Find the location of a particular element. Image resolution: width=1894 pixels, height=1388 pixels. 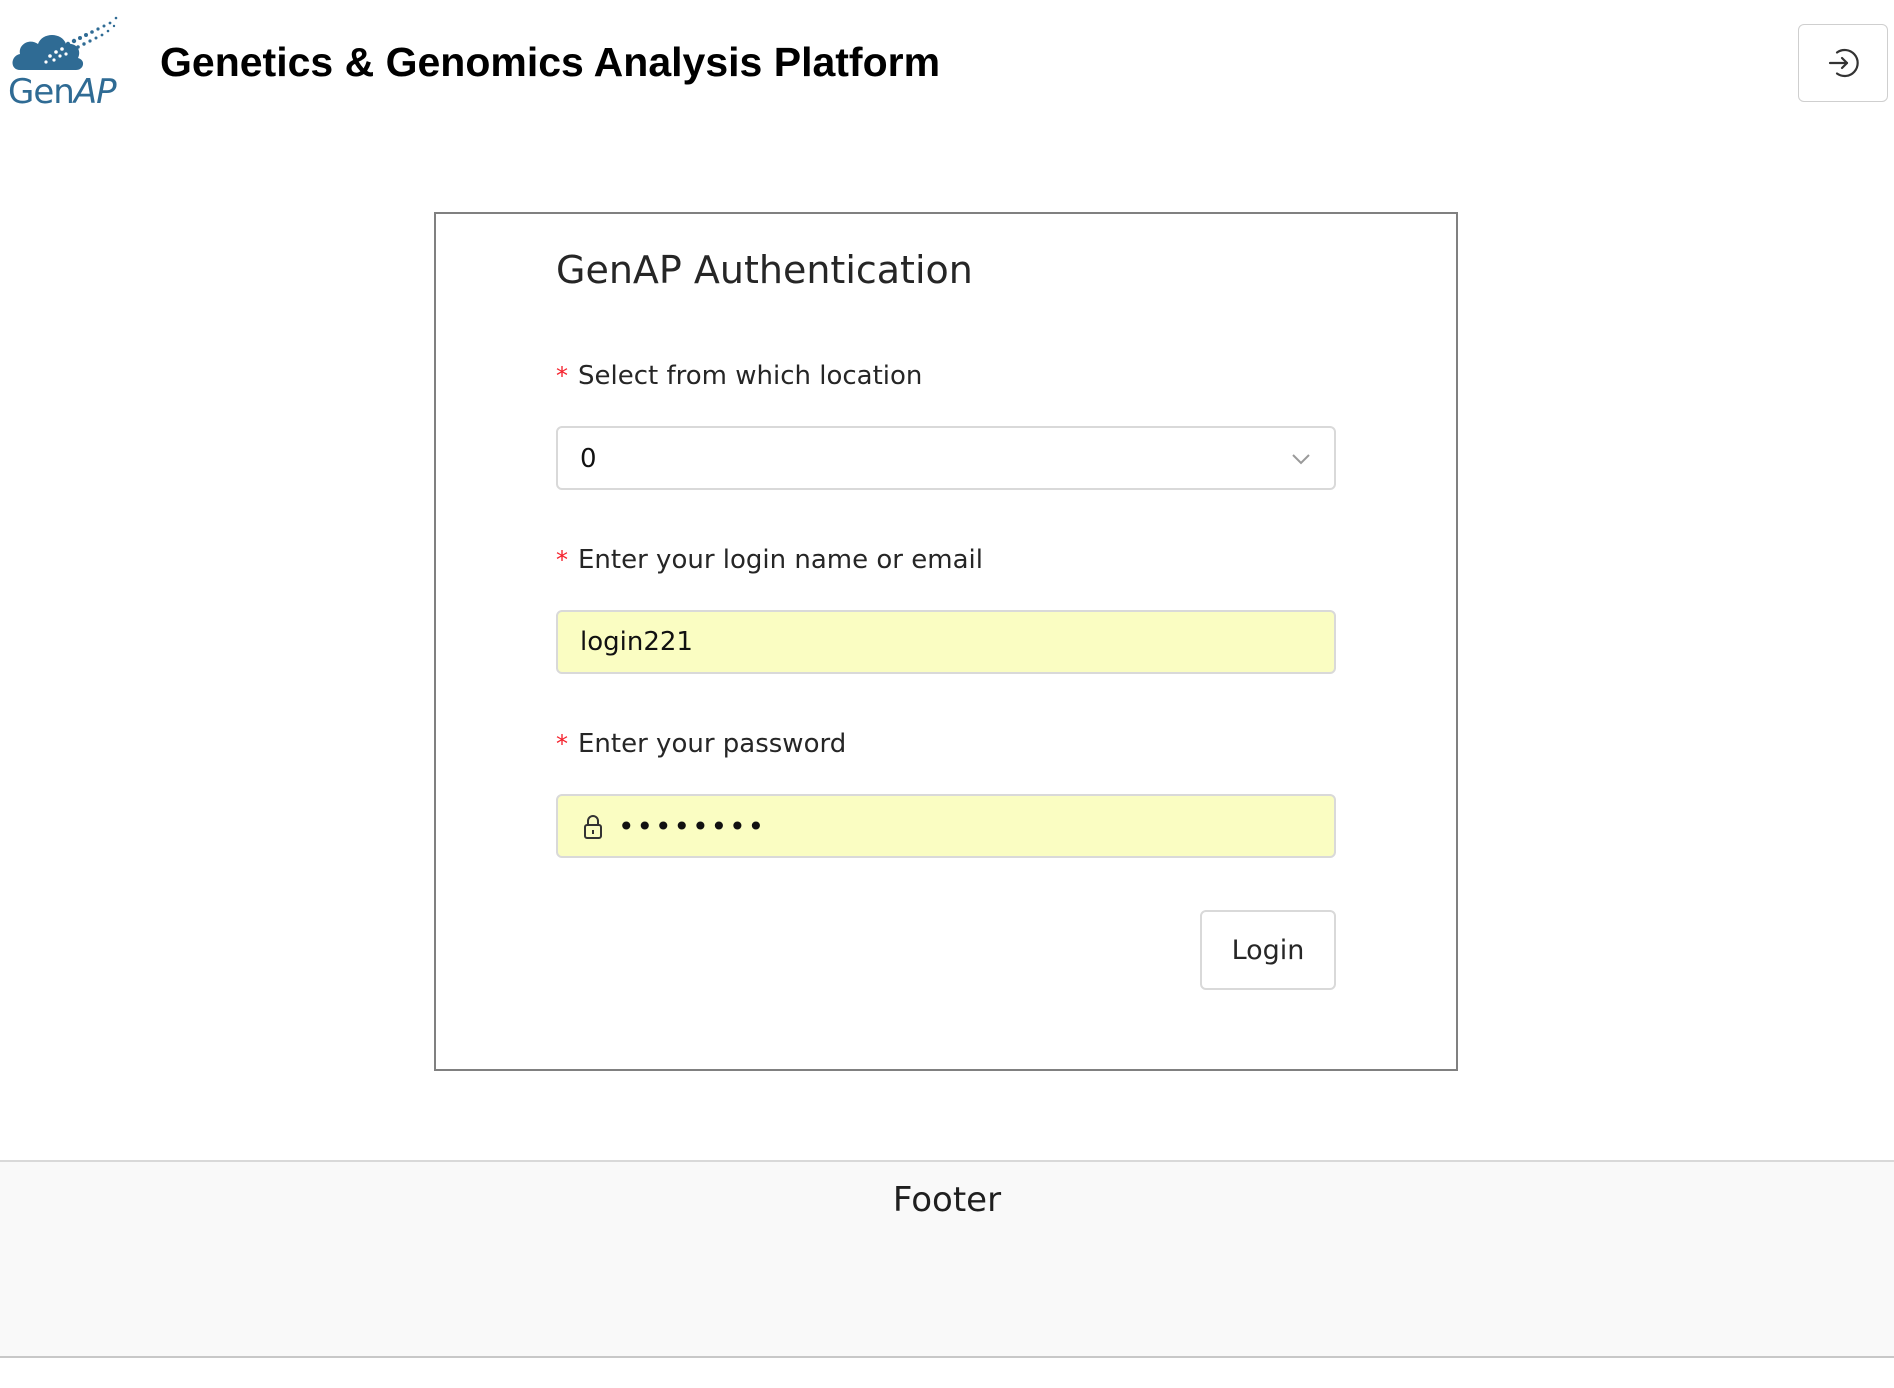

page-footer: Footer is located at coordinates (947, 1259).